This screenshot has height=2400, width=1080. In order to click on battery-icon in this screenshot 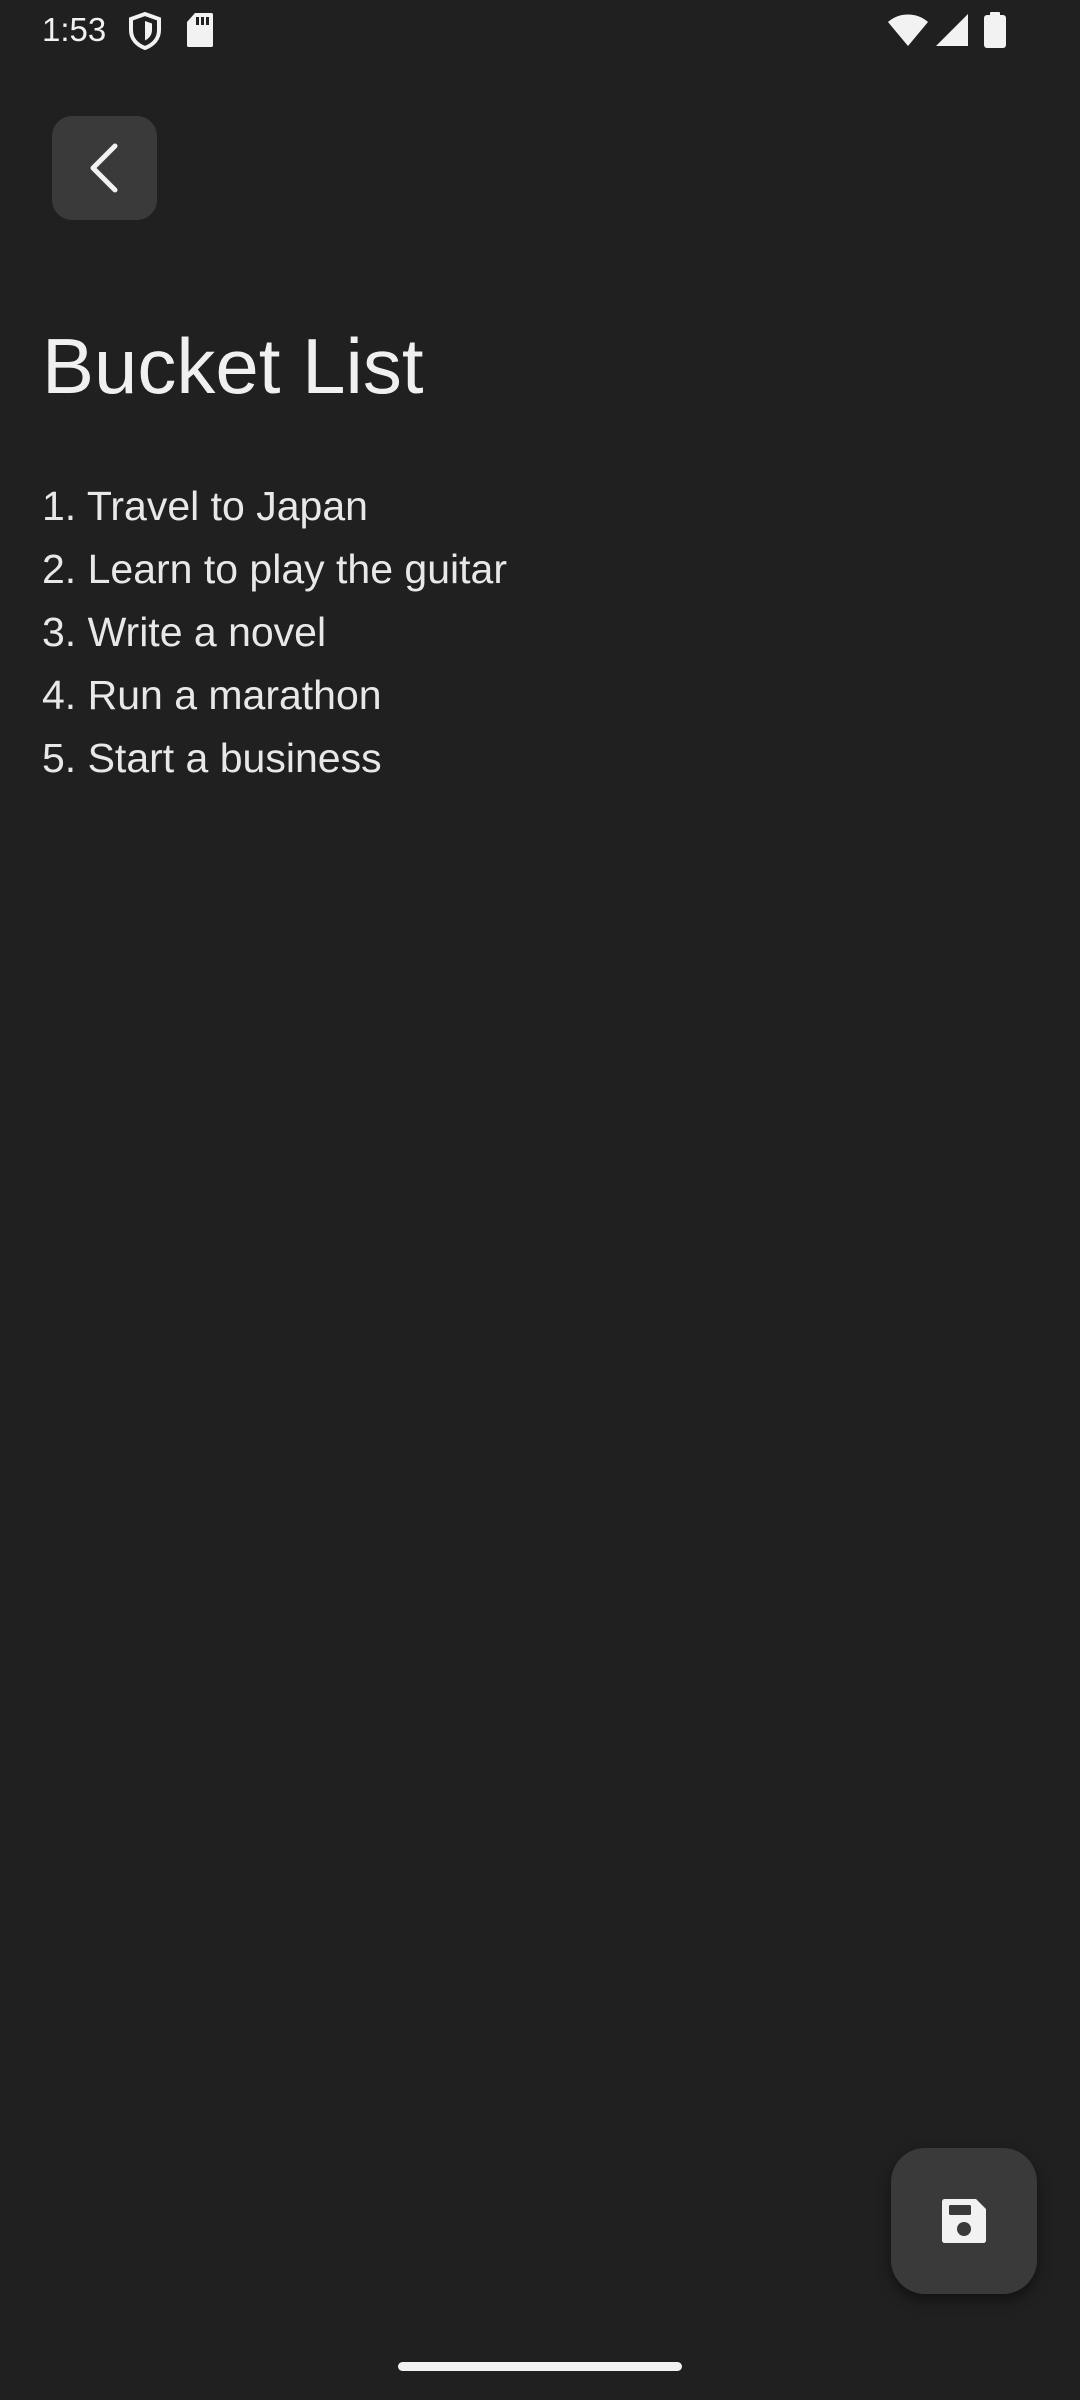, I will do `click(995, 30)`.